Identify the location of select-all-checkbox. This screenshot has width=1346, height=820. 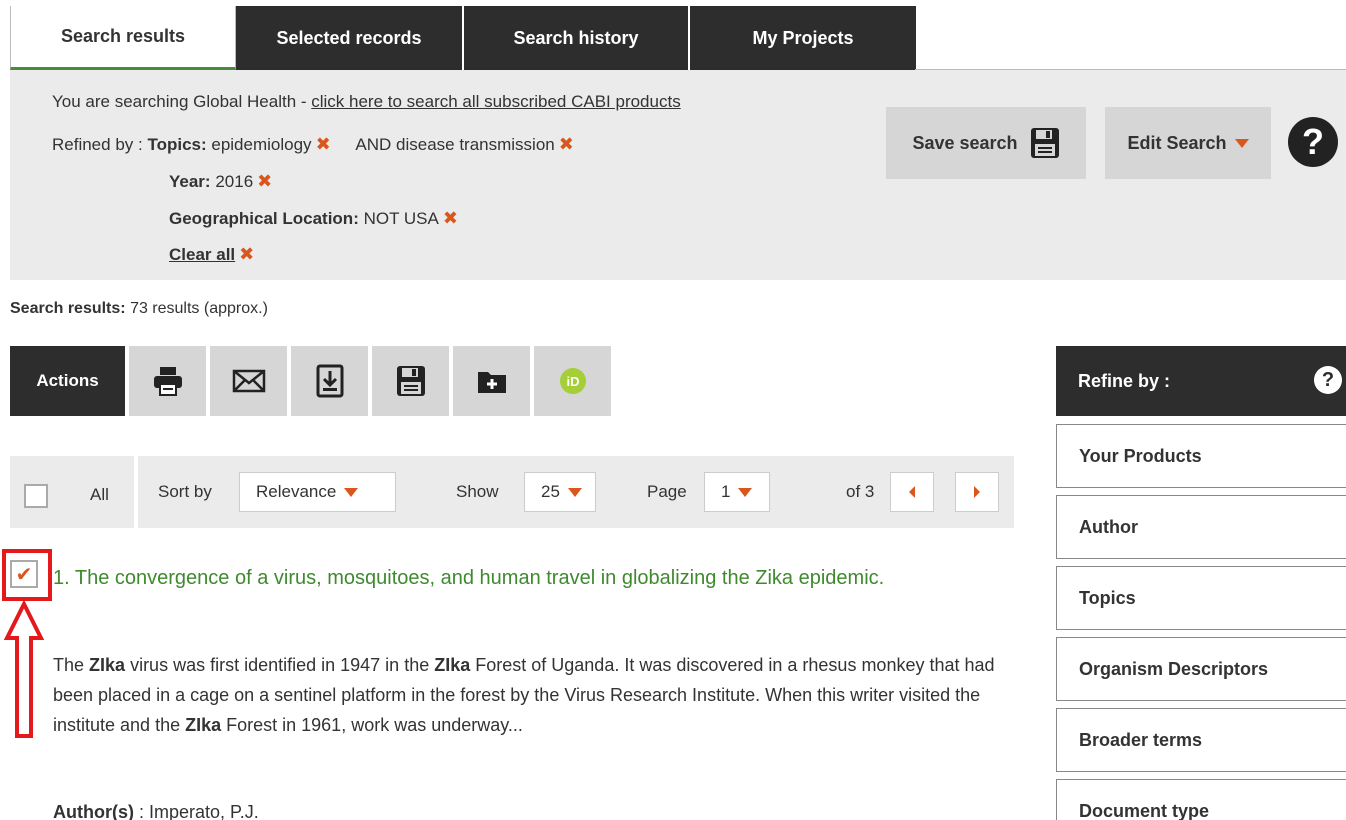
(36, 496).